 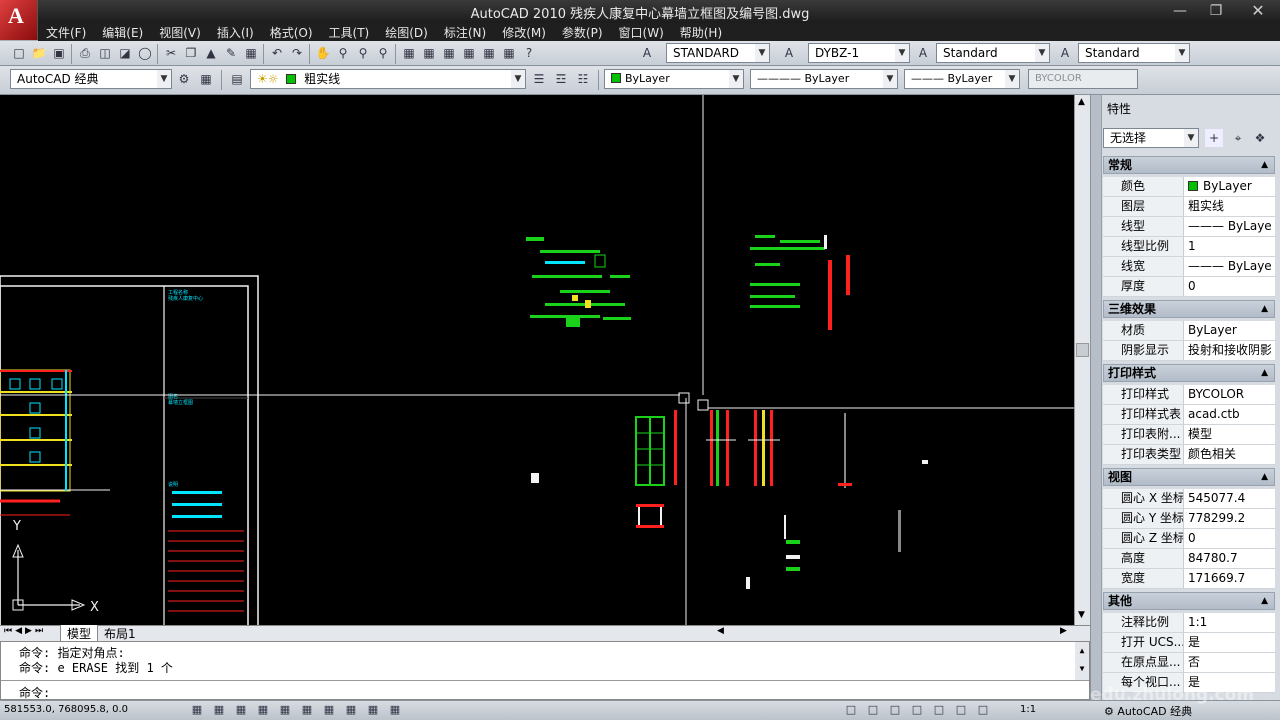 I want to click on match-properties-icon: ✎, so click(x=231, y=53).